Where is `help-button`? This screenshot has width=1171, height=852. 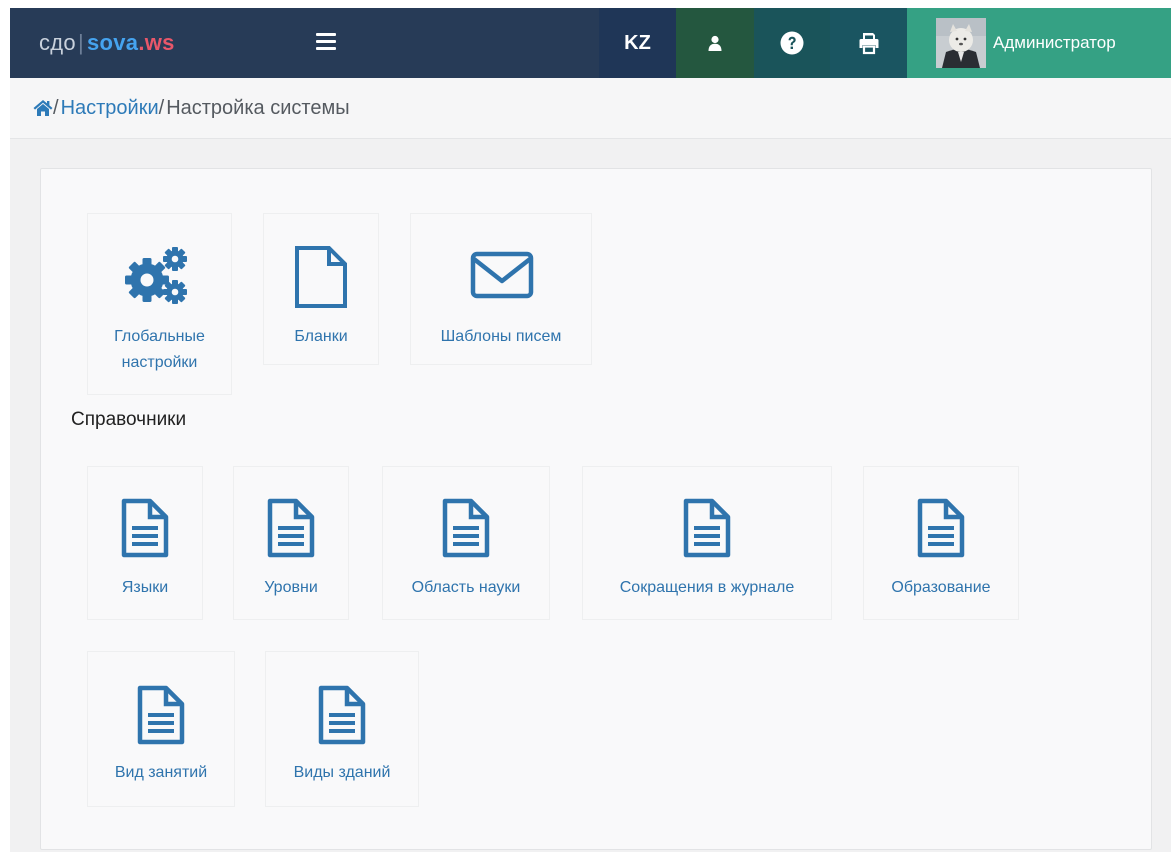
help-button is located at coordinates (792, 43).